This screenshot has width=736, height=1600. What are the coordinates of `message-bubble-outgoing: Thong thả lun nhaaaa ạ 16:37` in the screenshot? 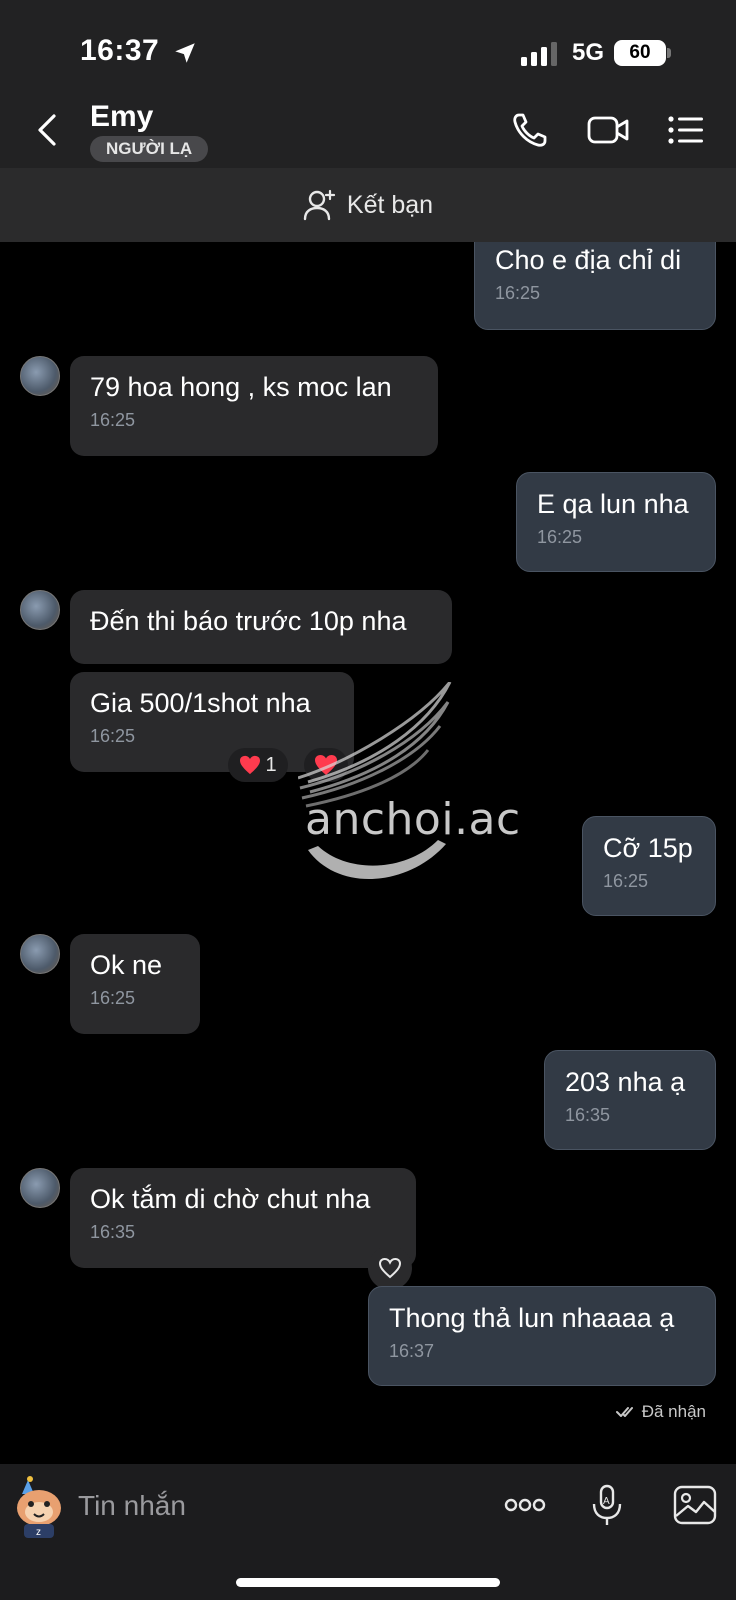 It's located at (542, 1336).